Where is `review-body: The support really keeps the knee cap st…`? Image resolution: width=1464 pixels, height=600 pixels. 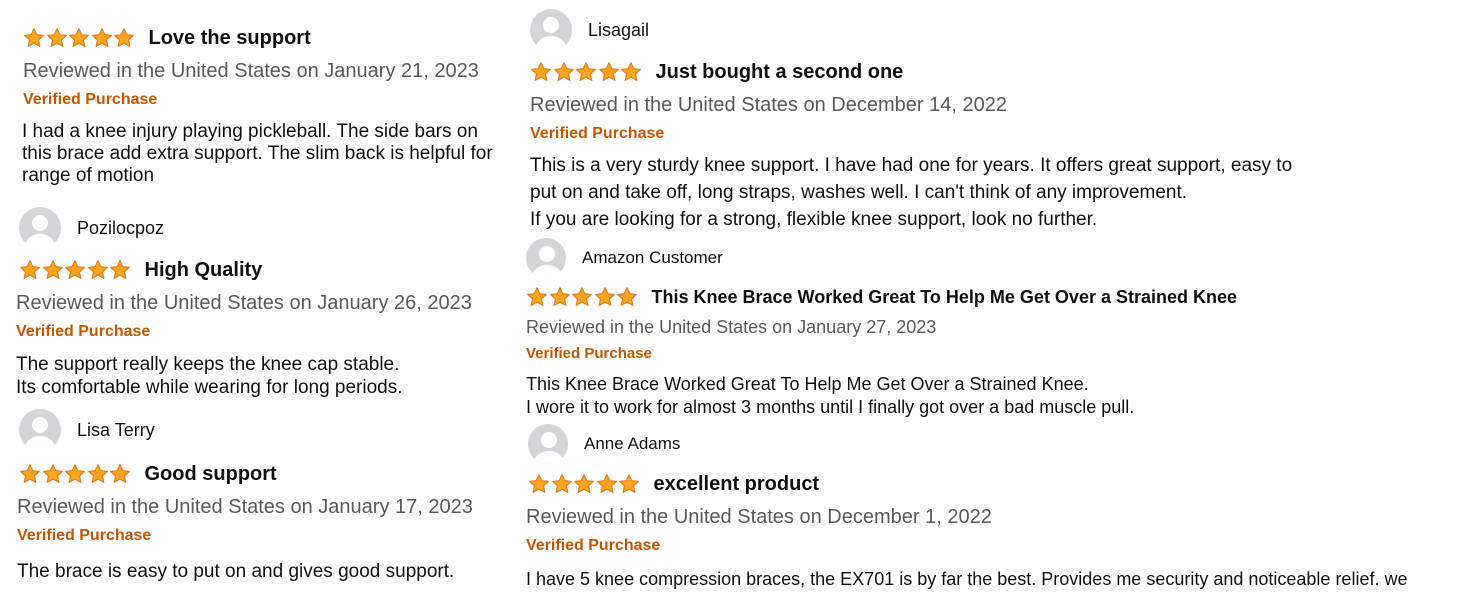
review-body: The support really keeps the knee cap st… is located at coordinates (262, 376).